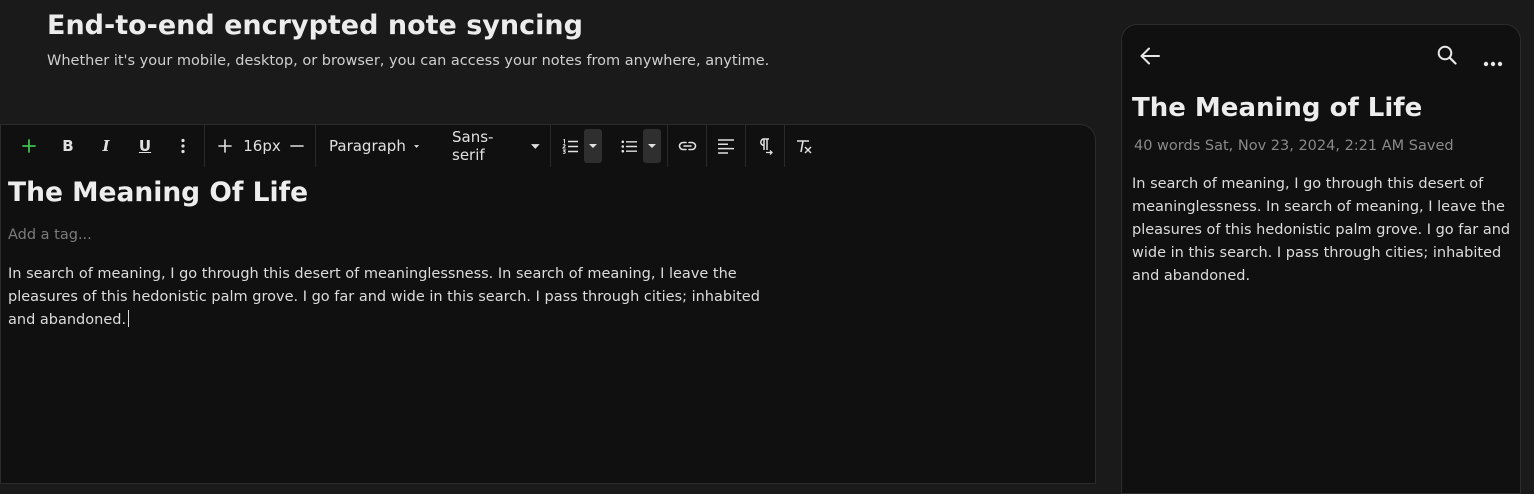 Image resolution: width=1534 pixels, height=494 pixels. I want to click on numbered-list-icon, so click(569, 146).